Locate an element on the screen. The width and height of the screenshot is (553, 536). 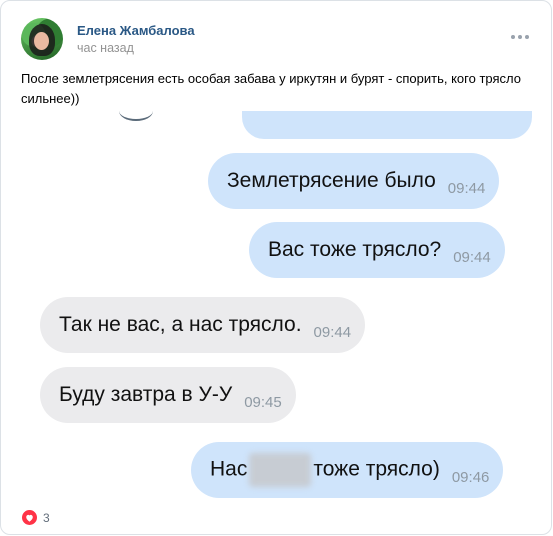
post-time: час назад is located at coordinates (105, 48).